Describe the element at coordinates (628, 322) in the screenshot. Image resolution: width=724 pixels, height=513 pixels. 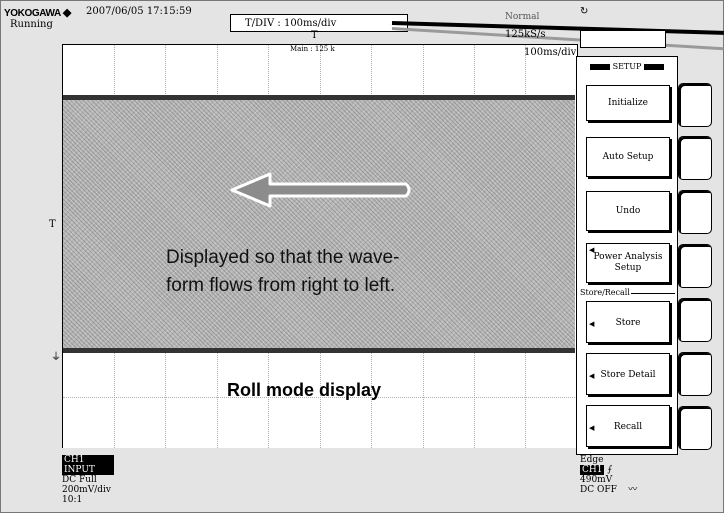
I see `store-button: ◀ Store` at that location.